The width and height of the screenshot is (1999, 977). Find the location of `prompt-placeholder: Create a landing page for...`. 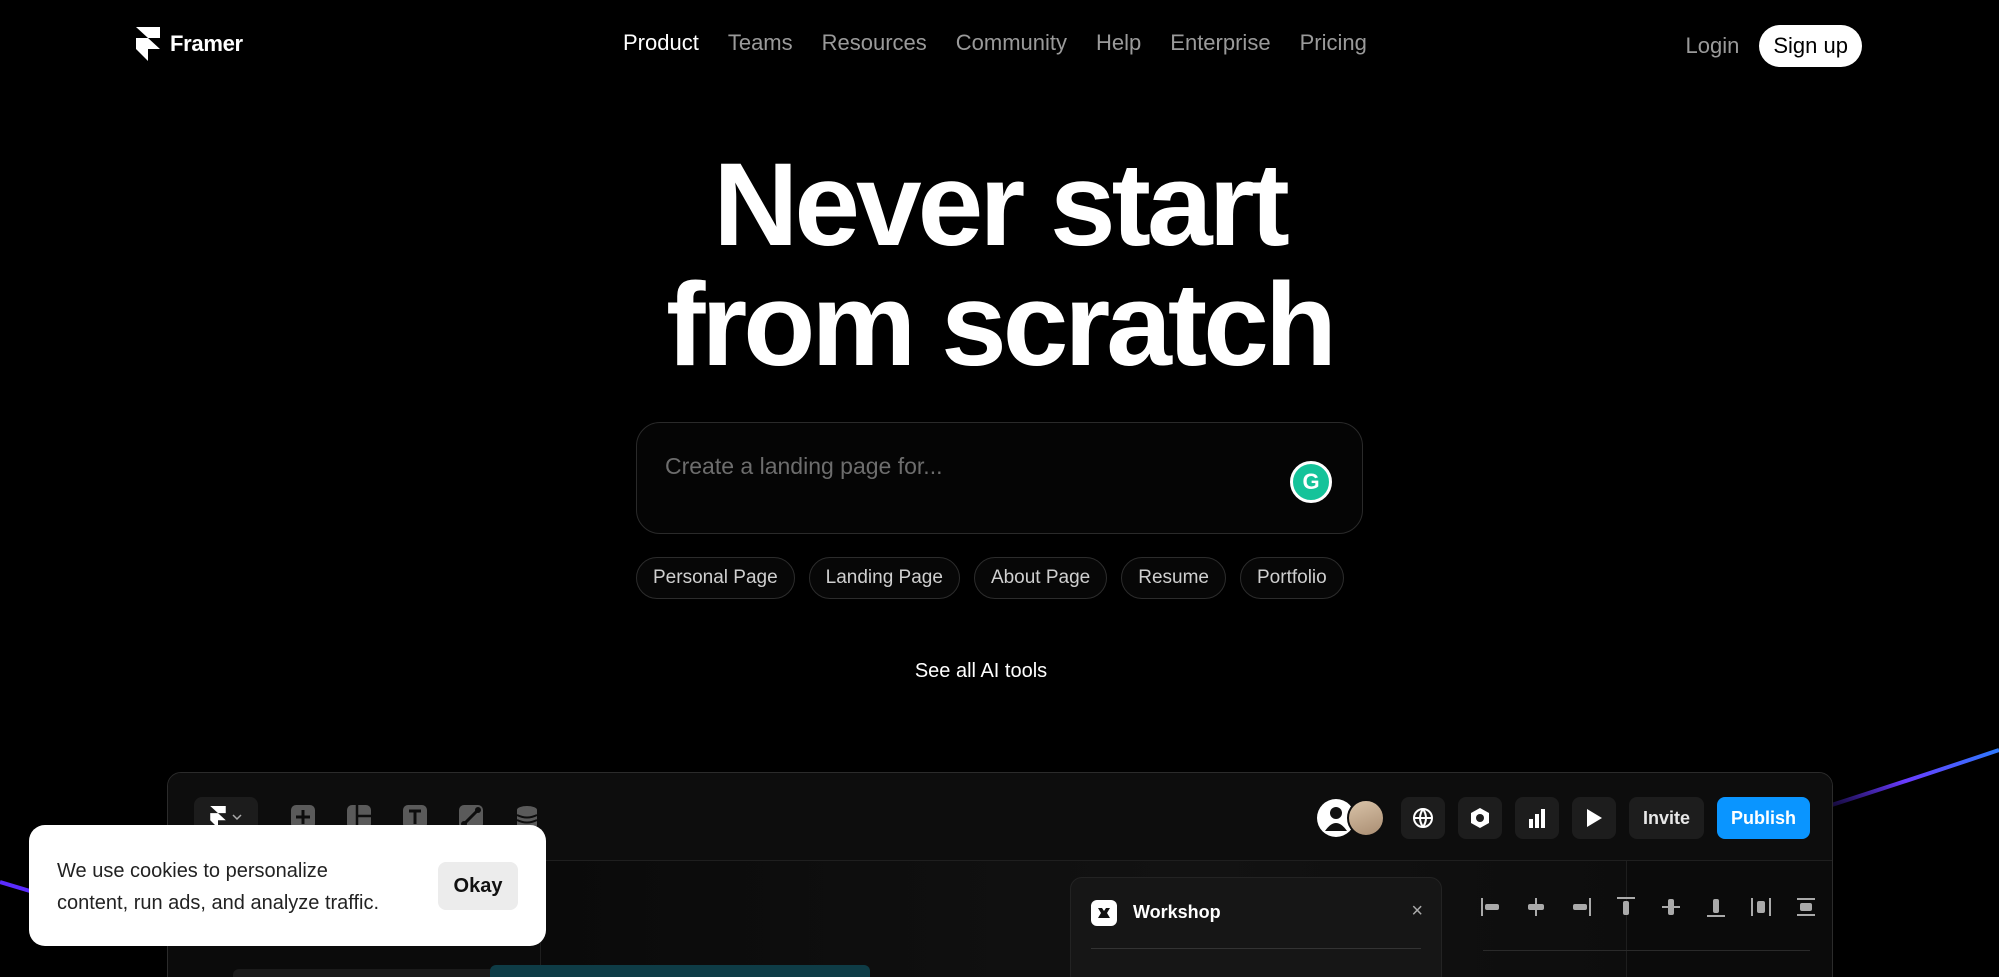

prompt-placeholder: Create a landing page for... is located at coordinates (804, 466).